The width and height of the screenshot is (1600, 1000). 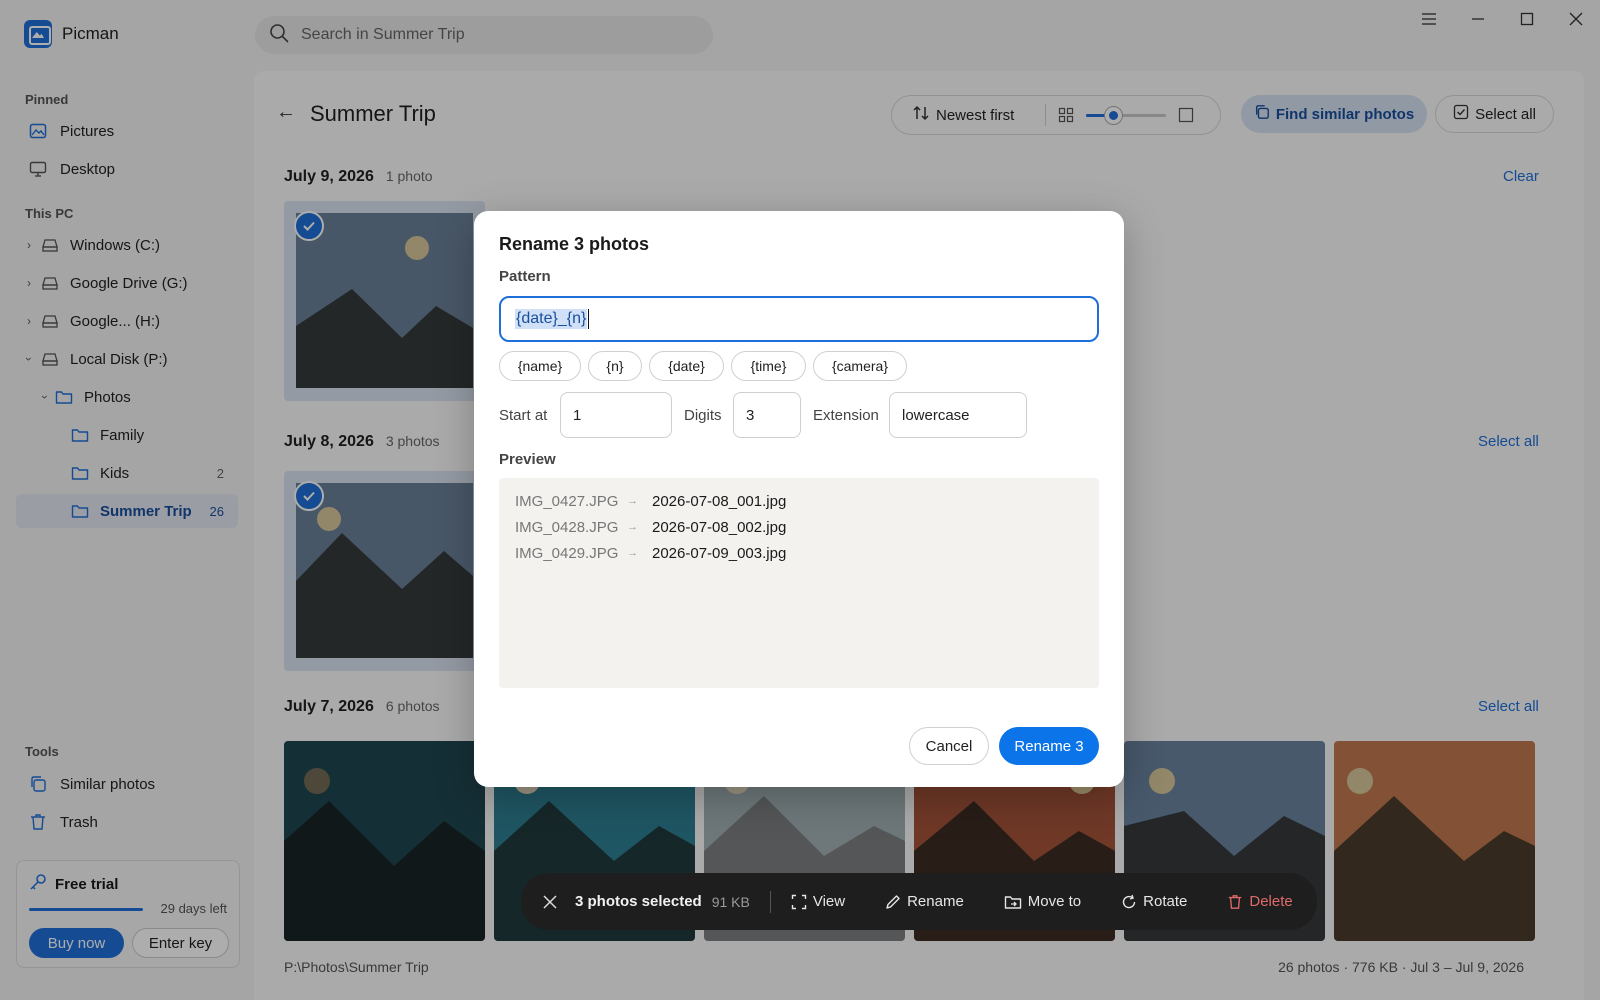 I want to click on preview-old-name: IMG_0428.JPG, so click(x=567, y=527).